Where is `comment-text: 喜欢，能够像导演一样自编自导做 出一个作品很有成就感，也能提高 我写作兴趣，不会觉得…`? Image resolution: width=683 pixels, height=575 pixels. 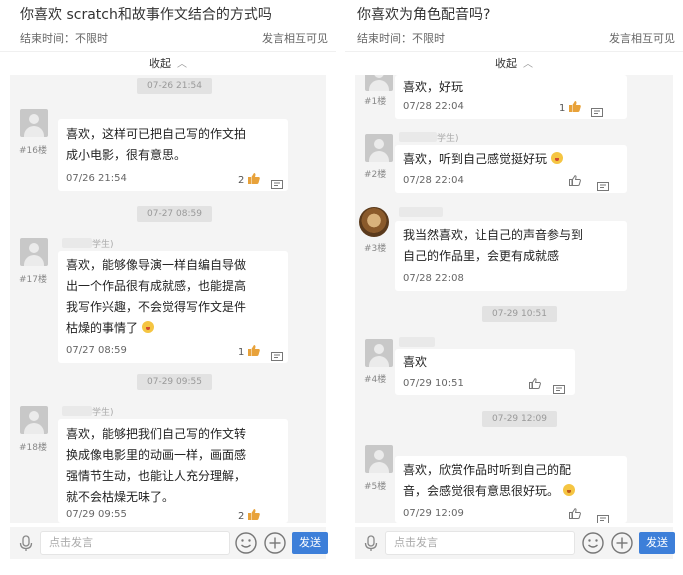 comment-text: 喜欢，能够像导演一样自编自导做 出一个作品很有成就感，也能提高 我写作兴趣，不会觉得… is located at coordinates (156, 296).